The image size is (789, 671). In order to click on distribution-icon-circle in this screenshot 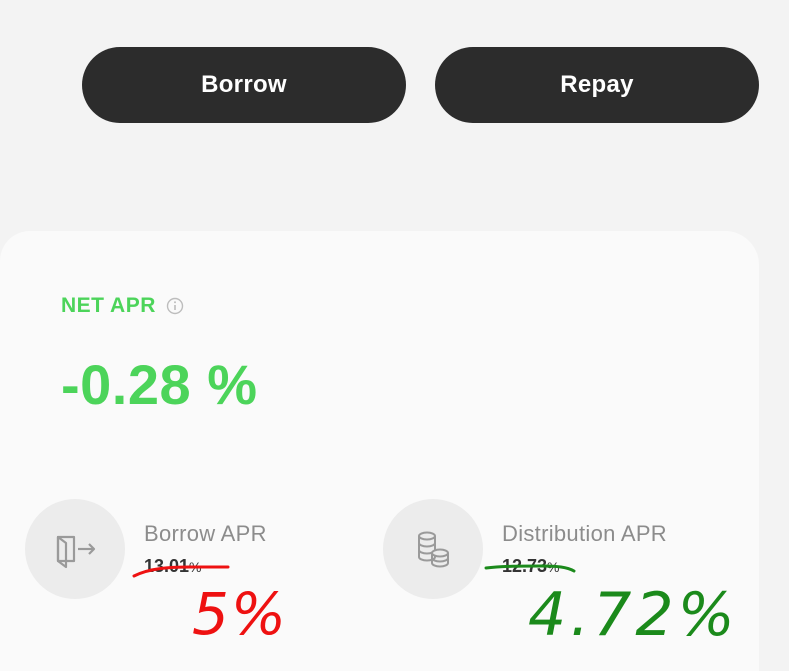, I will do `click(433, 549)`.